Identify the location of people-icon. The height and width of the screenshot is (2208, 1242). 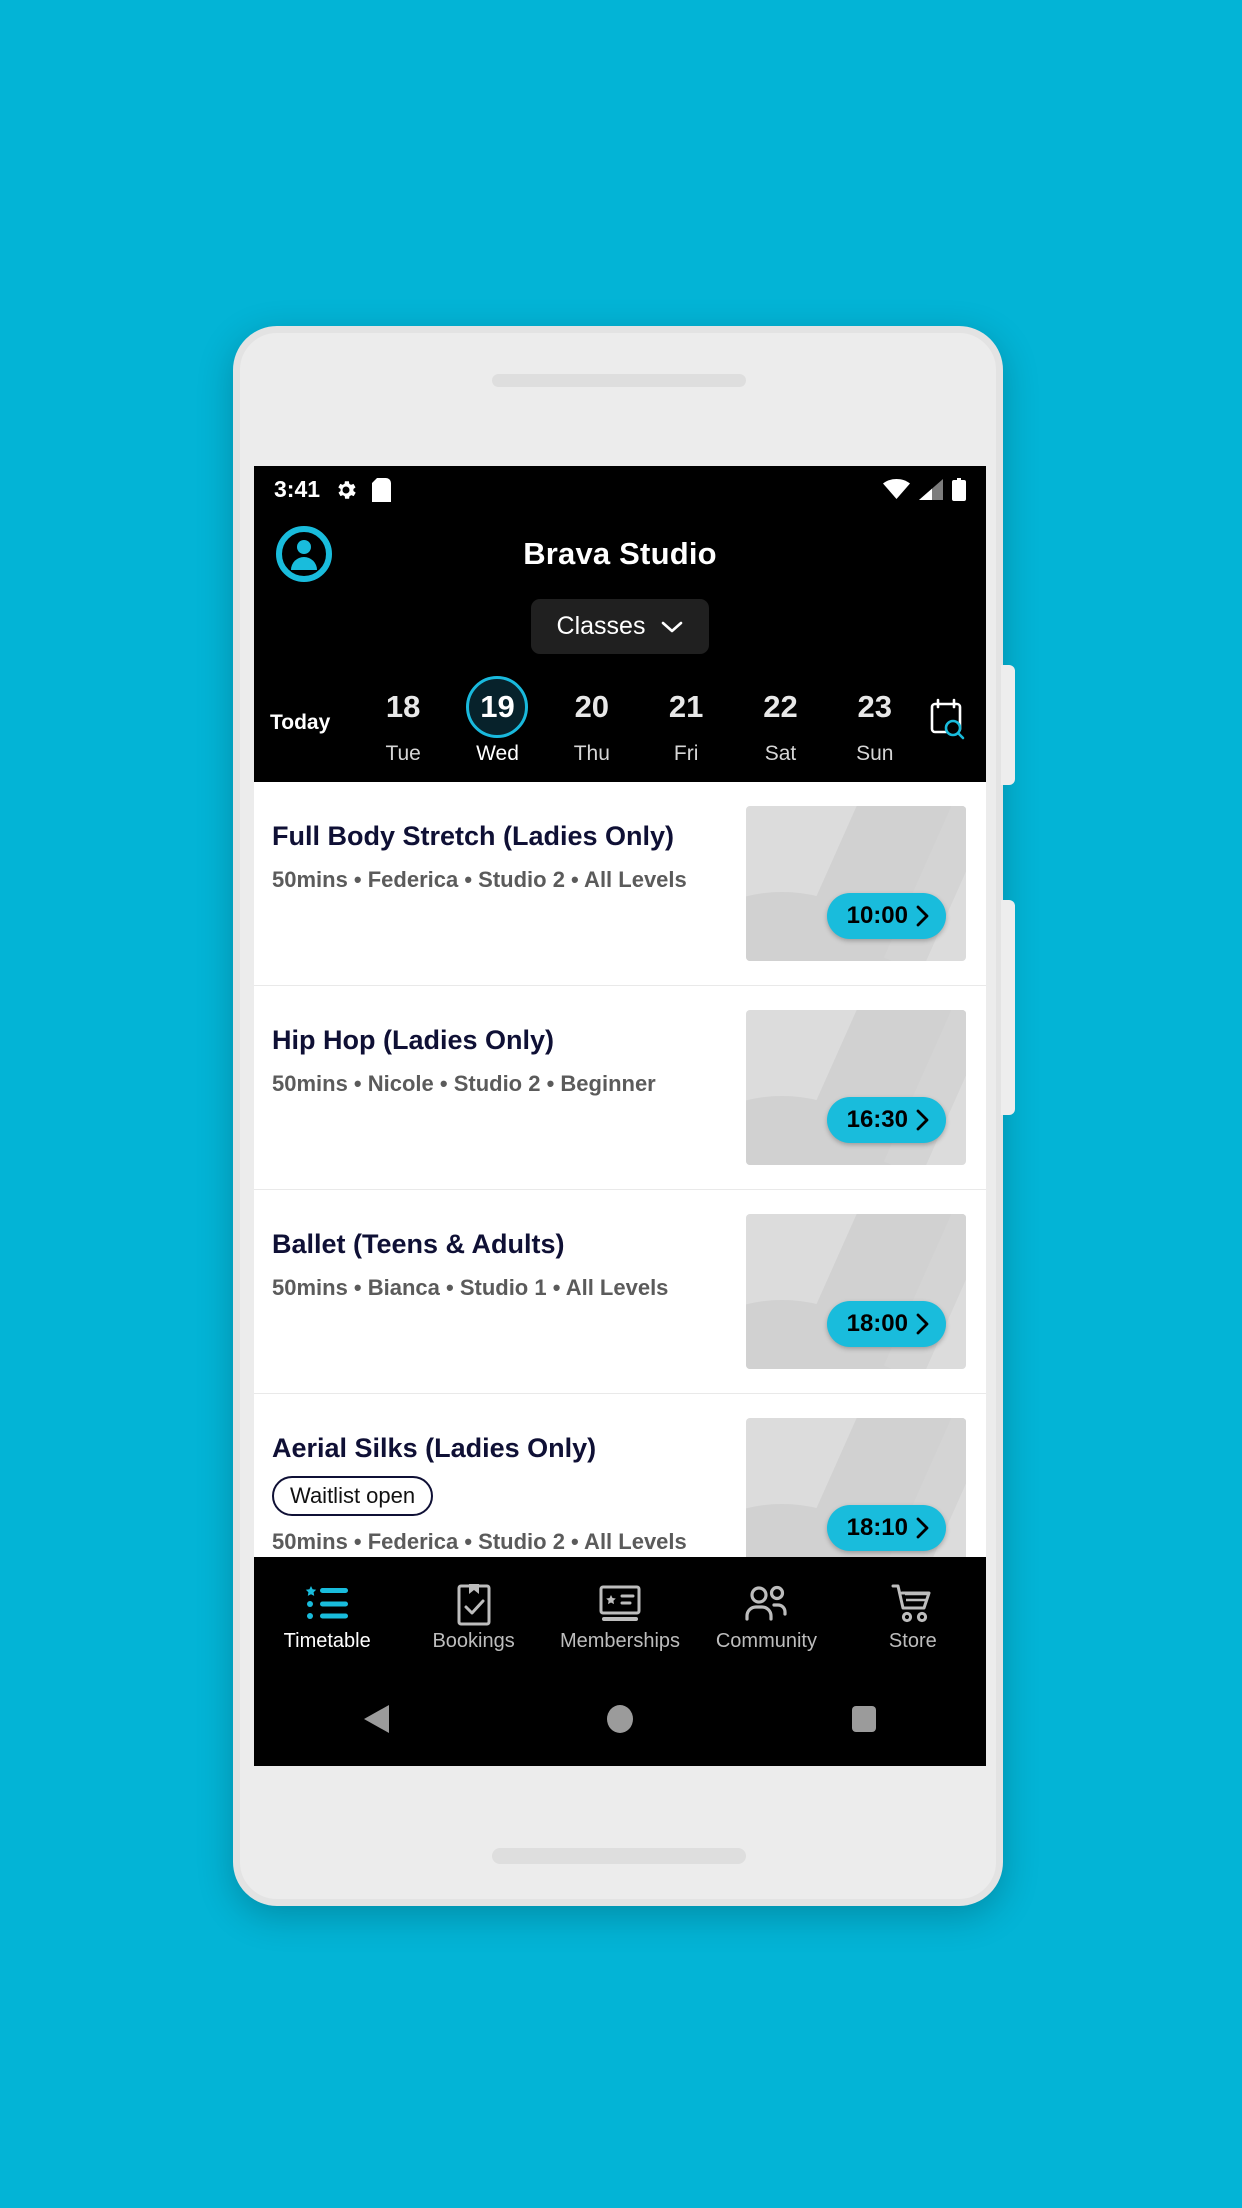
(766, 1604).